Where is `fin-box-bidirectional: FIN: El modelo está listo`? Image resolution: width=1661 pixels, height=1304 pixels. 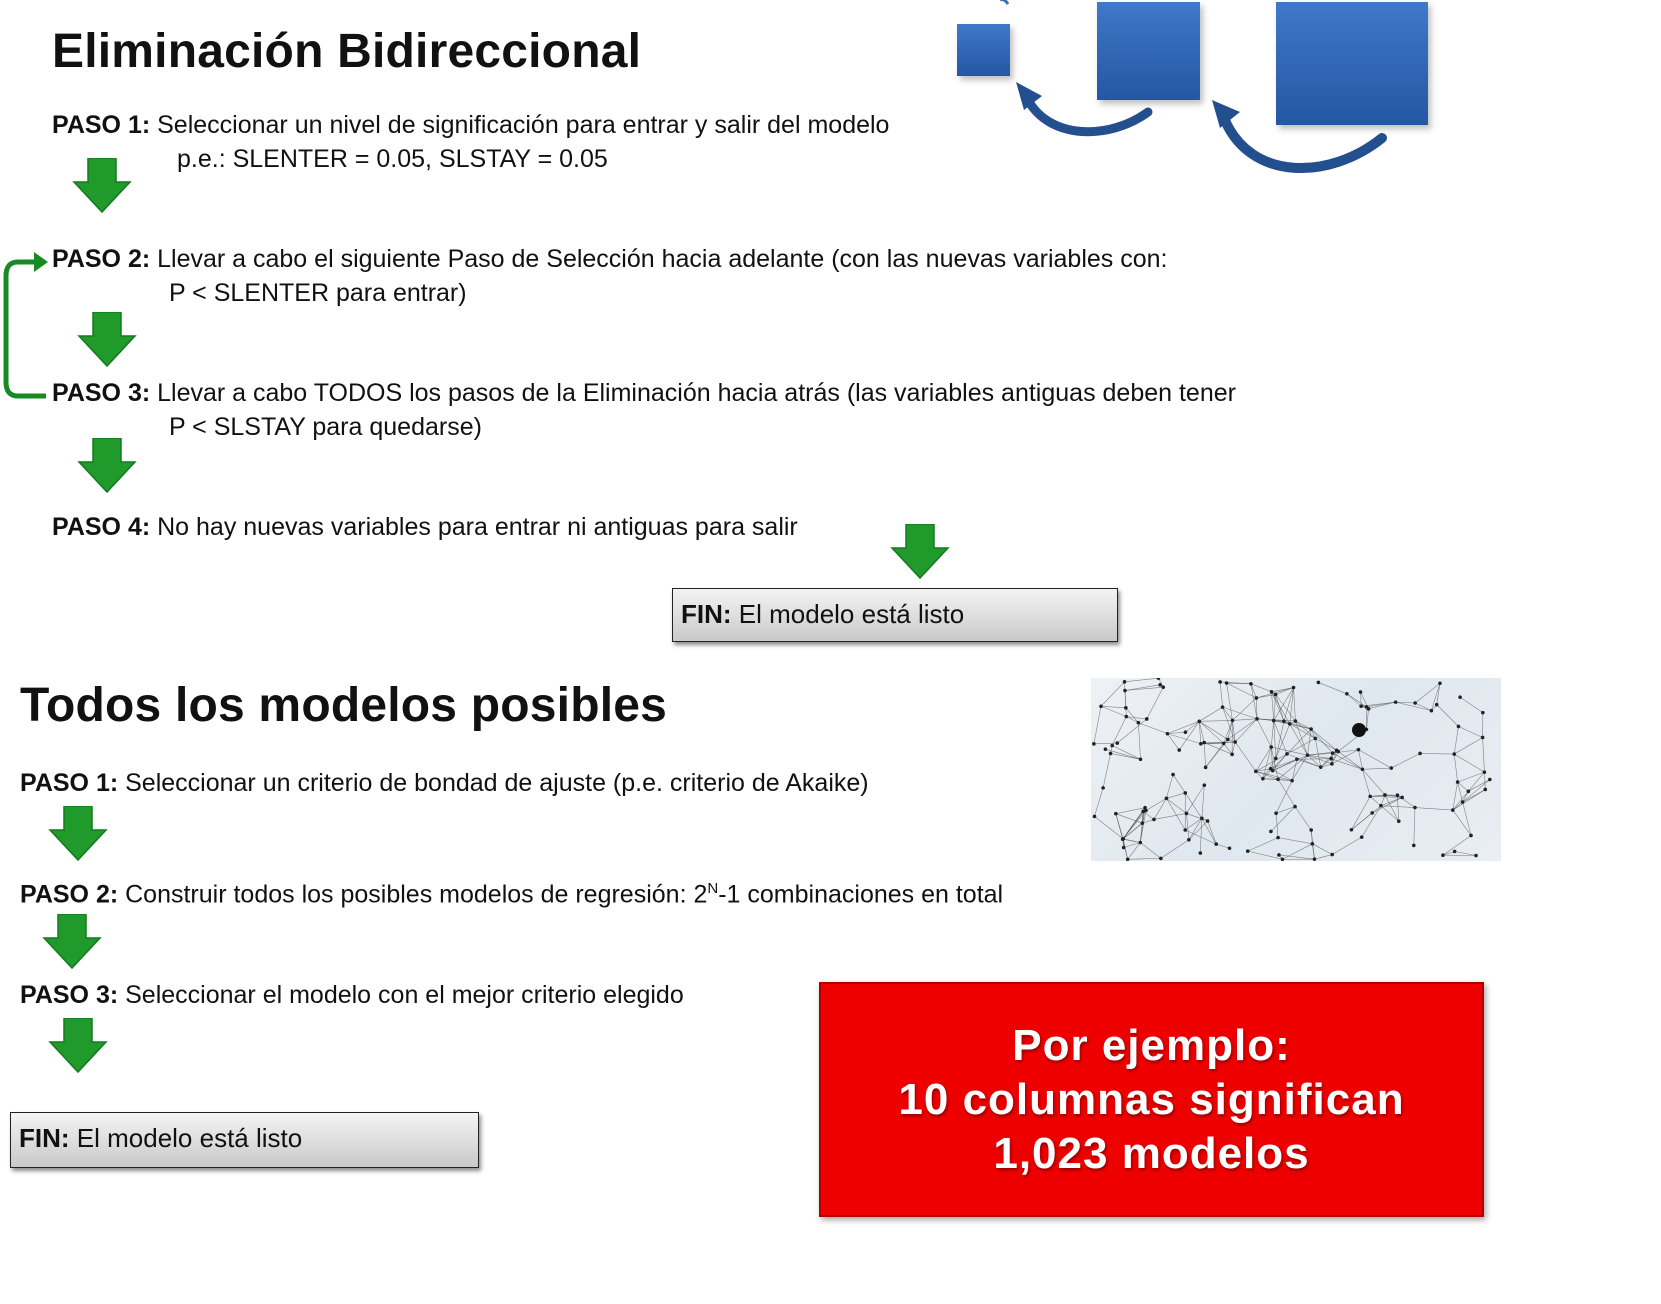 fin-box-bidirectional: FIN: El modelo está listo is located at coordinates (895, 615).